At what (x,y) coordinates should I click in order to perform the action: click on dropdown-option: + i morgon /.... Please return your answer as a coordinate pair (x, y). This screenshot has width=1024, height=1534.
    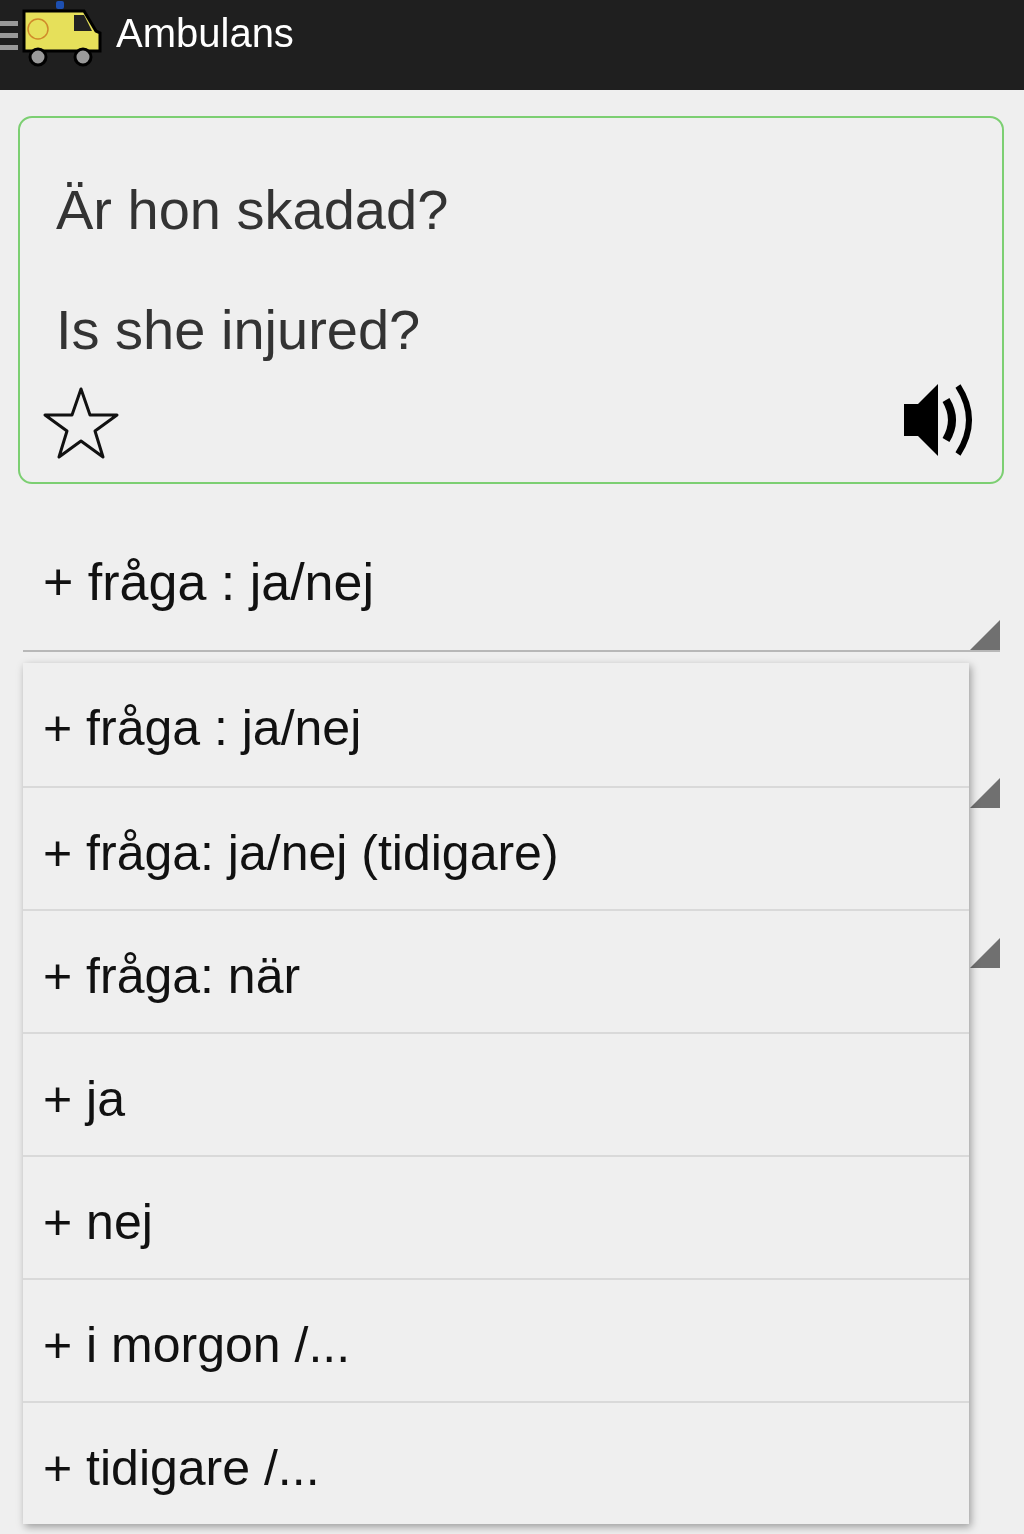
    Looking at the image, I should click on (496, 1339).